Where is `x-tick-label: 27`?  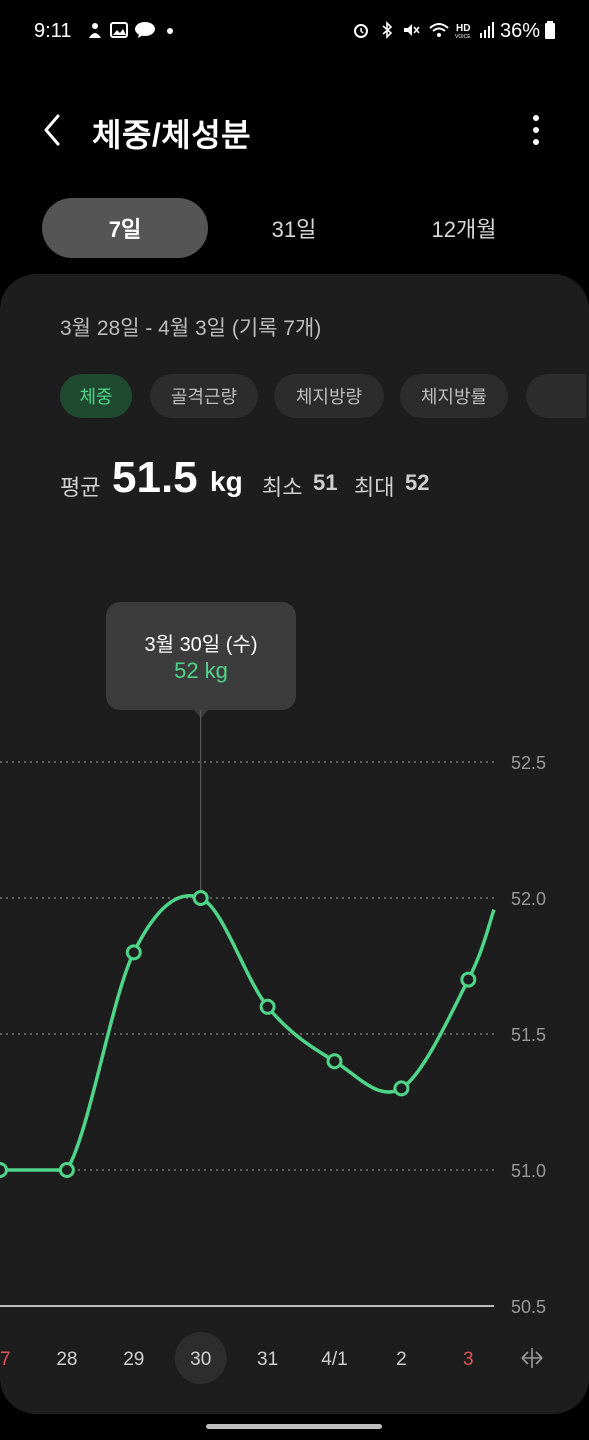 x-tick-label: 27 is located at coordinates (5, 1359).